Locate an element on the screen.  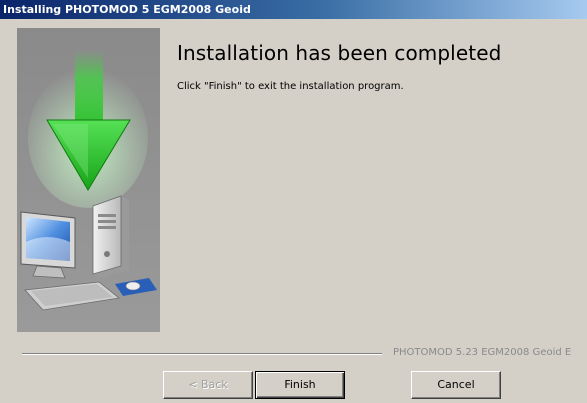
cancel-button: Cancel is located at coordinates (456, 385).